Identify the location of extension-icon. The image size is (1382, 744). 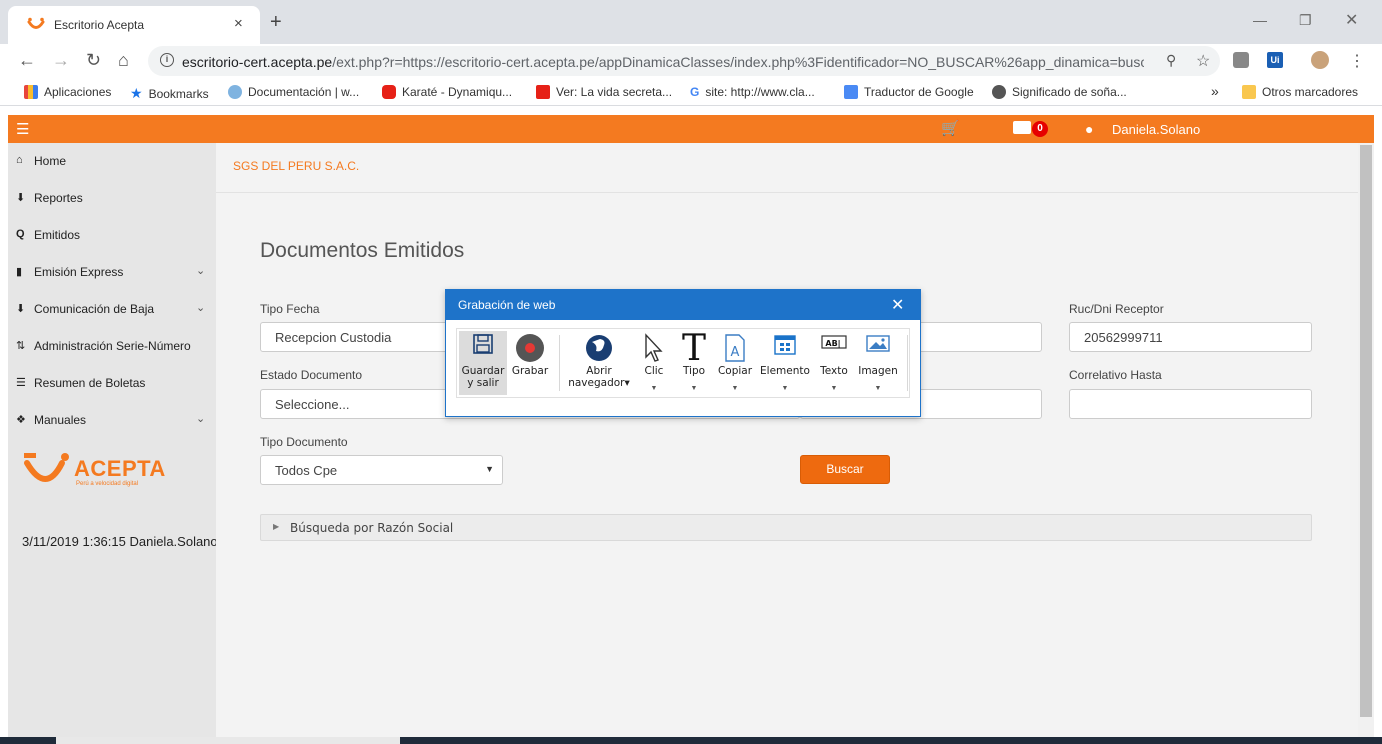
(1241, 60).